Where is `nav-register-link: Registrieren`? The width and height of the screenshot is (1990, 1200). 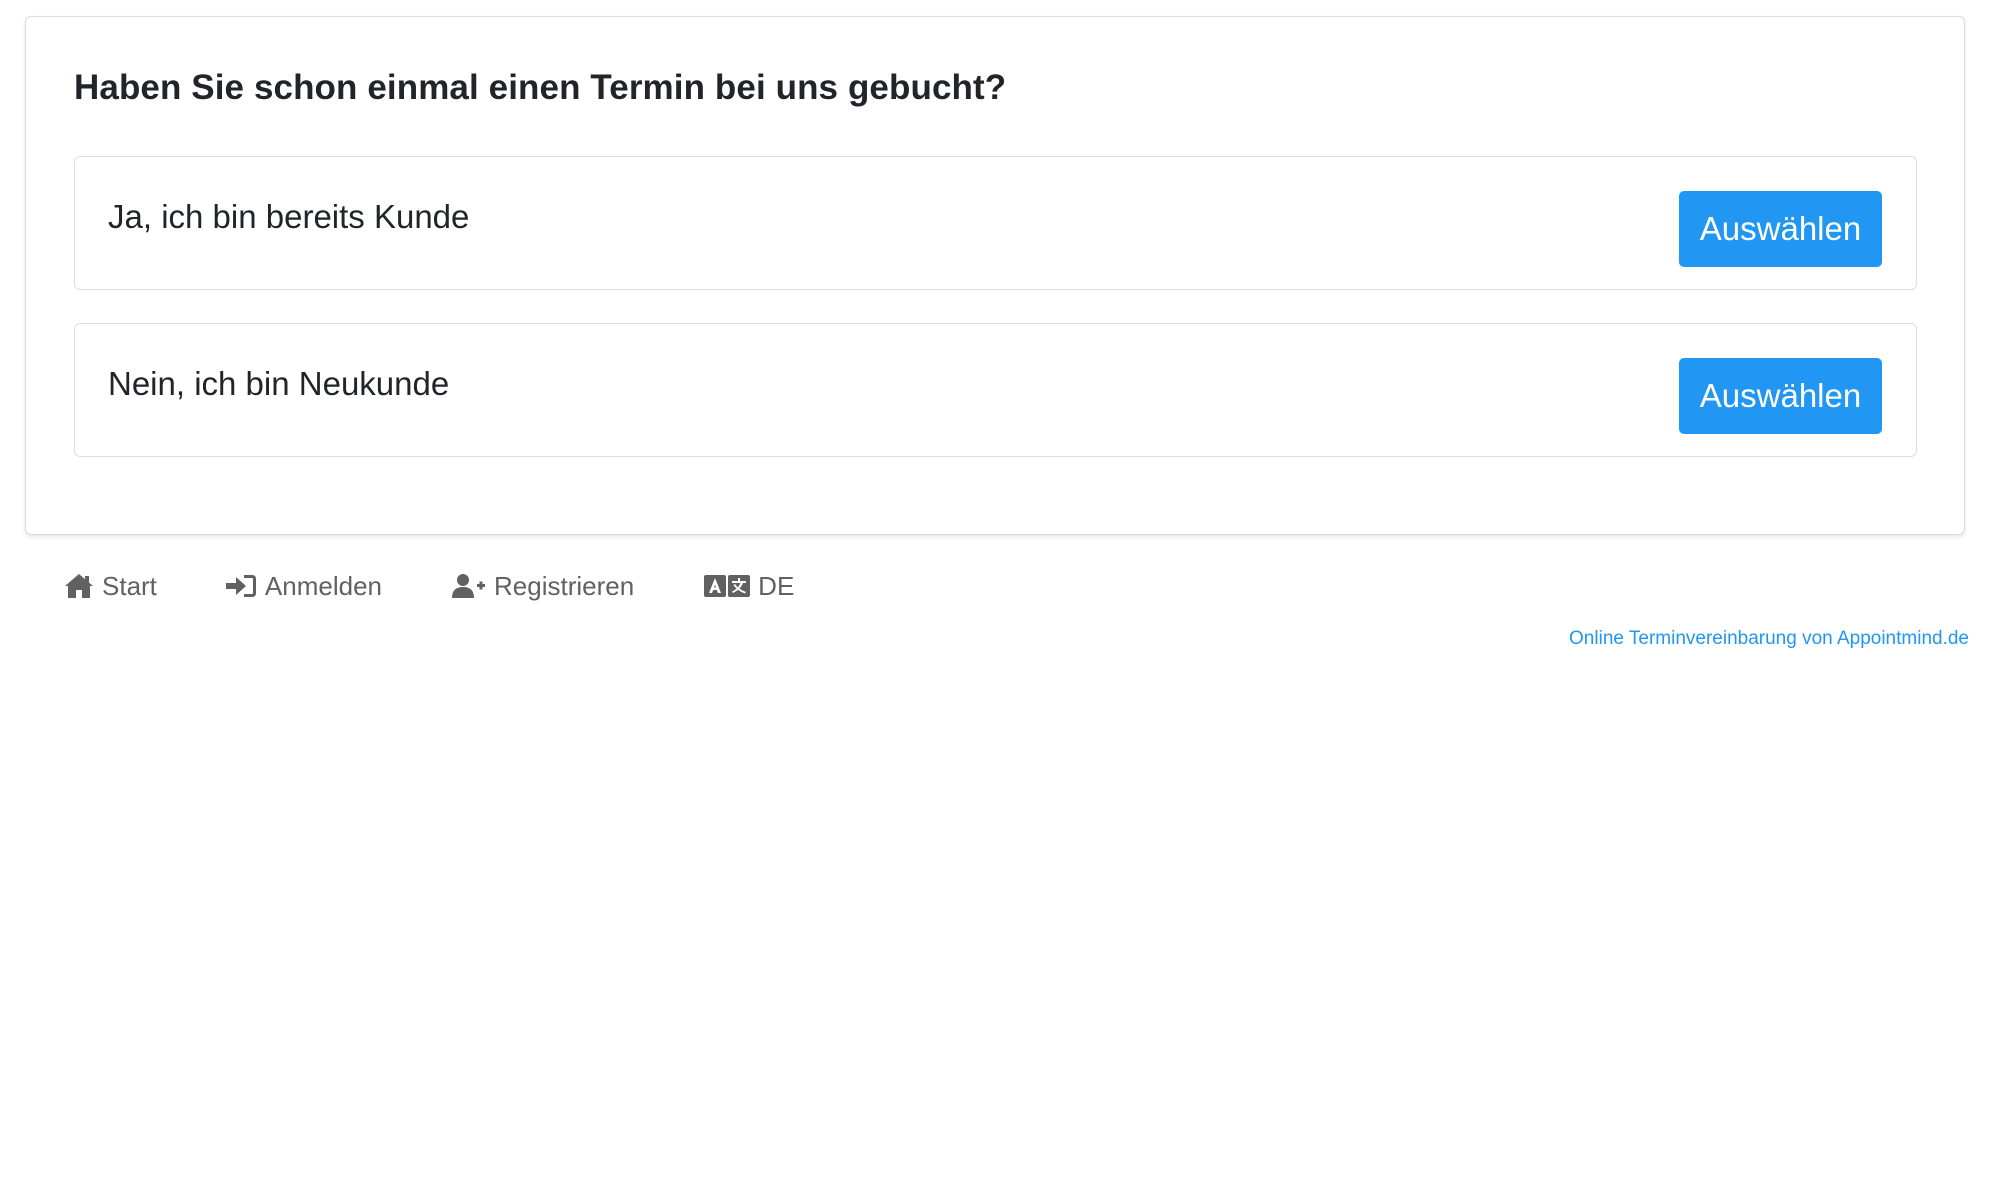 nav-register-link: Registrieren is located at coordinates (543, 586).